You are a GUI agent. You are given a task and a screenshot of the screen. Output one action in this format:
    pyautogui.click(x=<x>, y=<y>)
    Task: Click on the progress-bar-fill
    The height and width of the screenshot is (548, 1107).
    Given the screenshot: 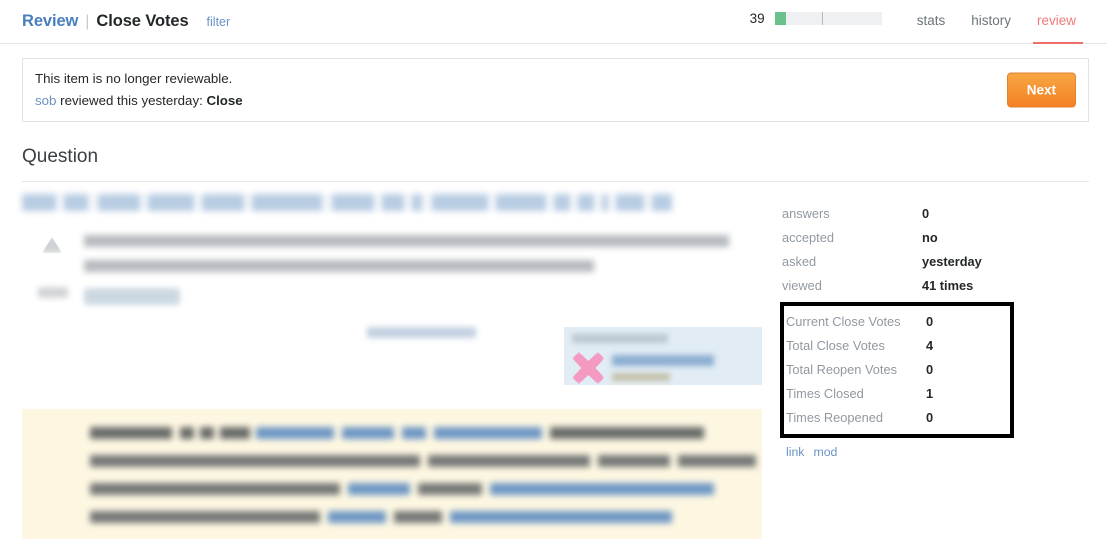 What is the action you would take?
    pyautogui.click(x=780, y=18)
    